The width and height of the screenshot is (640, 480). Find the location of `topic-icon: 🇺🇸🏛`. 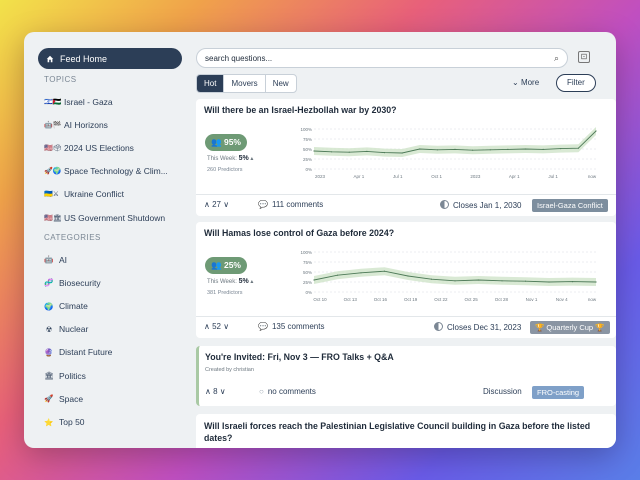

topic-icon: 🇺🇸🏛 is located at coordinates (53, 218).